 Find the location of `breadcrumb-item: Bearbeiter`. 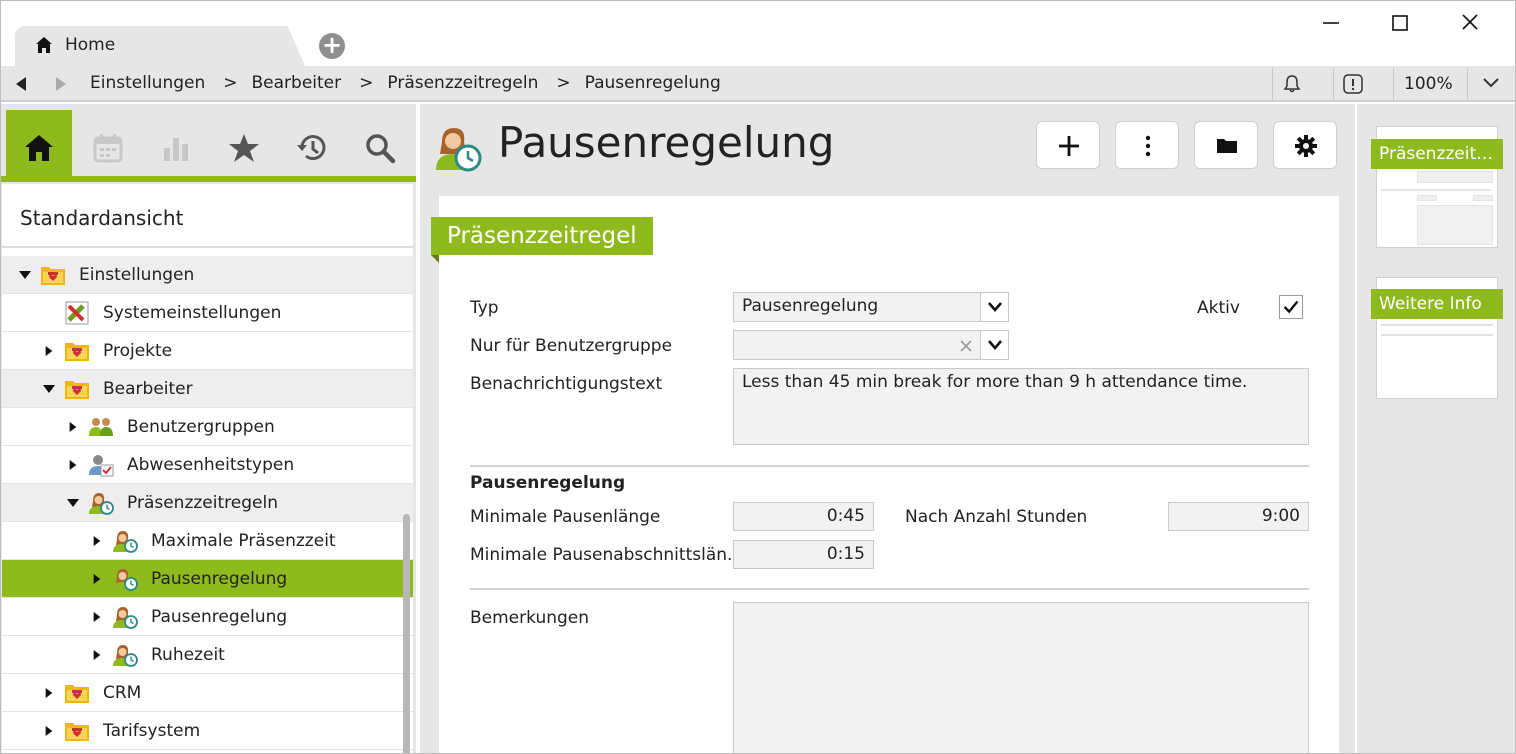

breadcrumb-item: Bearbeiter is located at coordinates (297, 83).